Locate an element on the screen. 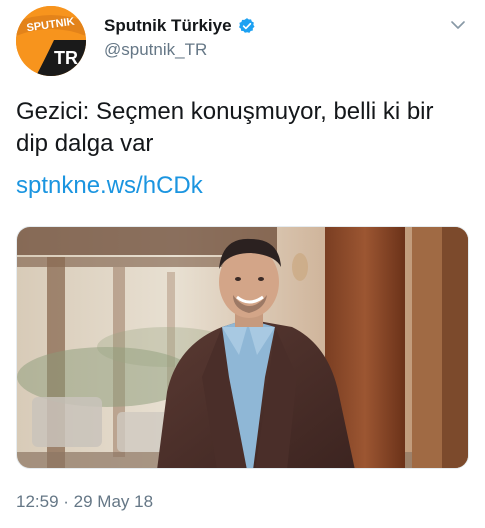 This screenshot has width=485, height=528. sputnik-logo-icon: SPUTNIK TR is located at coordinates (51, 41).